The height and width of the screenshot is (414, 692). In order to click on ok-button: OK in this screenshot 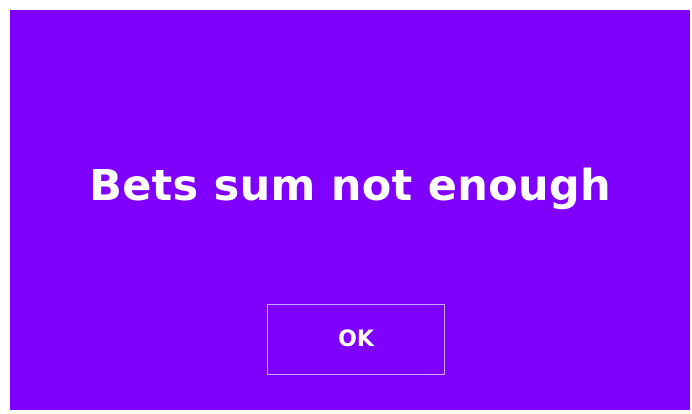, I will do `click(356, 339)`.